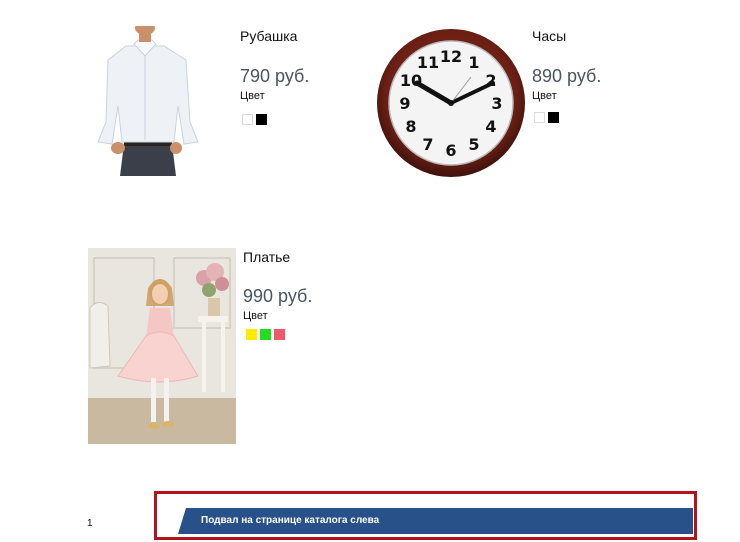 The image size is (740, 542). What do you see at coordinates (496, 103) in the screenshot?
I see `clock-number: 3` at bounding box center [496, 103].